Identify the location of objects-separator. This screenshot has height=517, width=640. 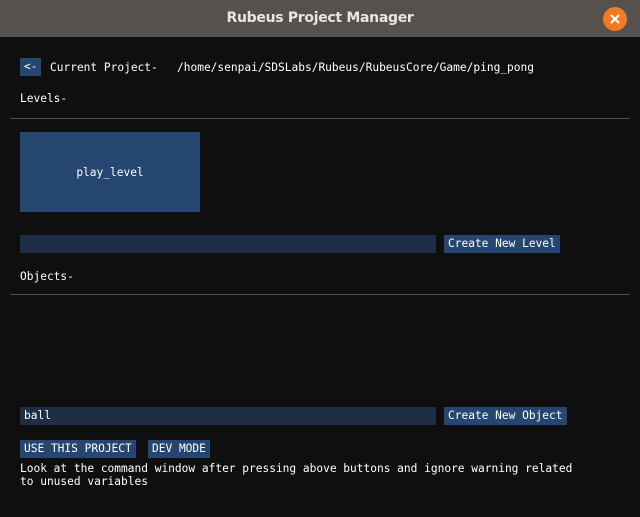
(320, 294).